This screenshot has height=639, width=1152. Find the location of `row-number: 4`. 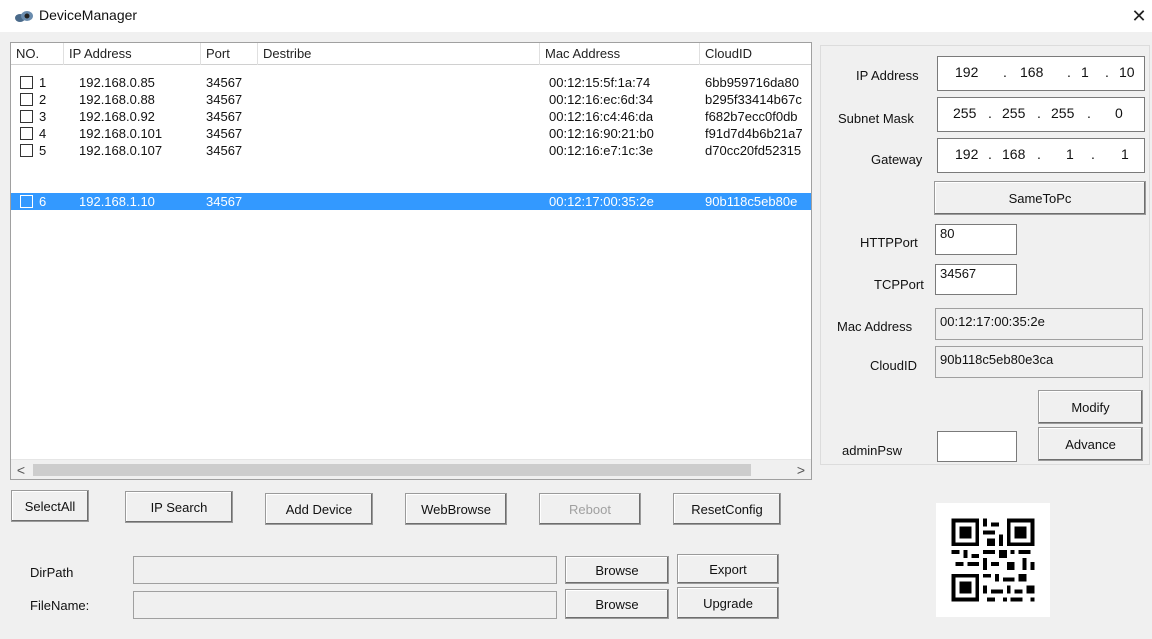

row-number: 4 is located at coordinates (43, 133).